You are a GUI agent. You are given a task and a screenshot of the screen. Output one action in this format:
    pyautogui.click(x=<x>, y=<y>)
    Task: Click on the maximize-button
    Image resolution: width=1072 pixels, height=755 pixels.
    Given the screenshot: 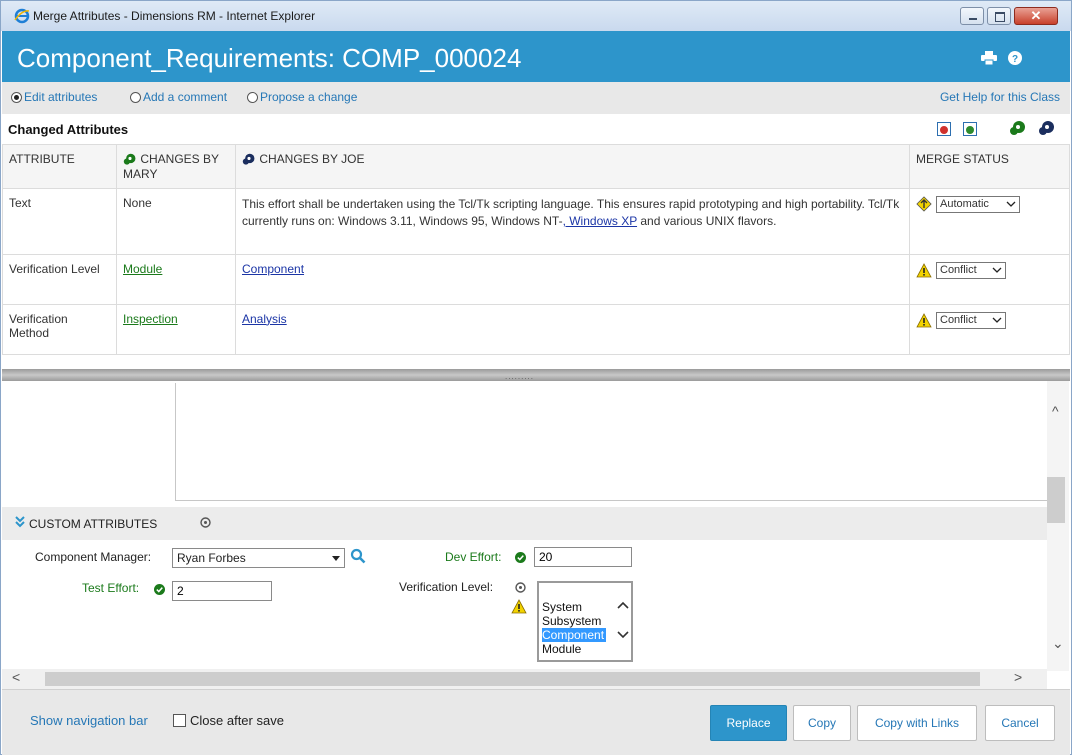 What is the action you would take?
    pyautogui.click(x=999, y=16)
    